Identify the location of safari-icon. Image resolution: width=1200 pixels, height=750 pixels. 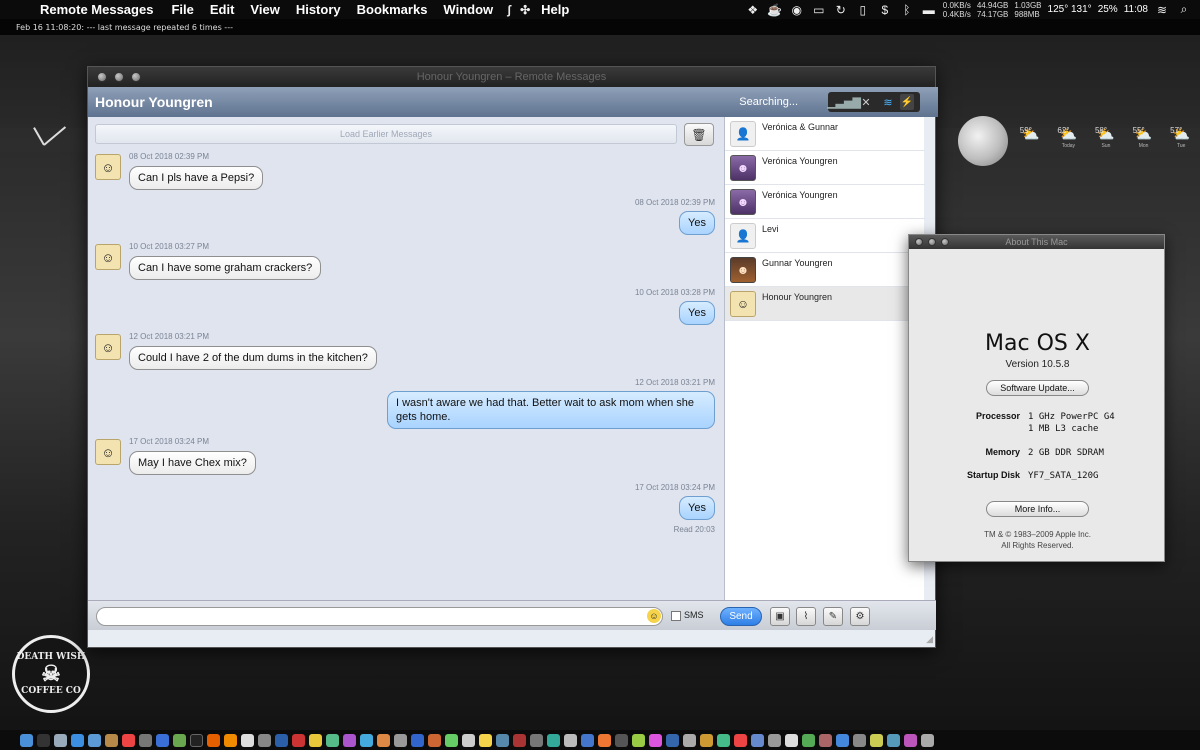
(77, 740).